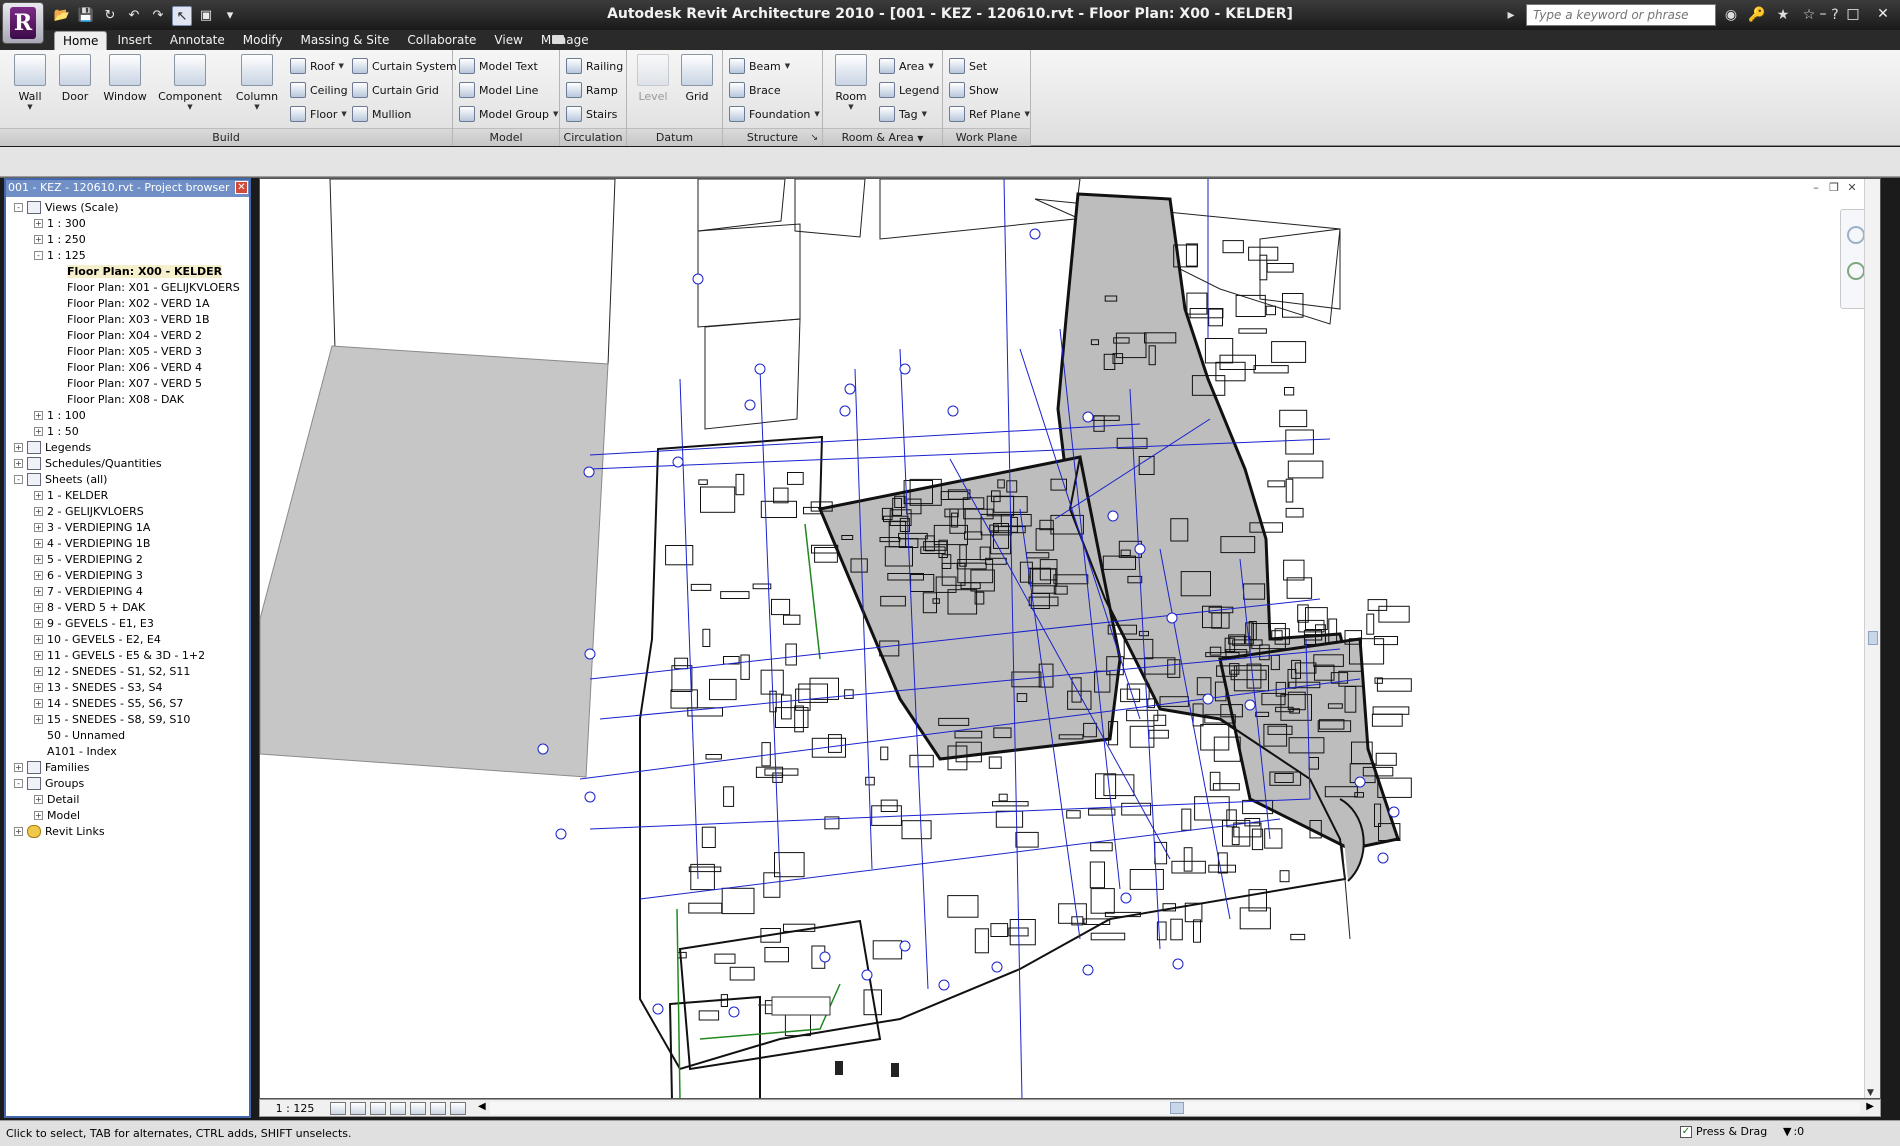 Image resolution: width=1900 pixels, height=1146 pixels. Describe the element at coordinates (974, 90) in the screenshot. I see `show-button: Show` at that location.